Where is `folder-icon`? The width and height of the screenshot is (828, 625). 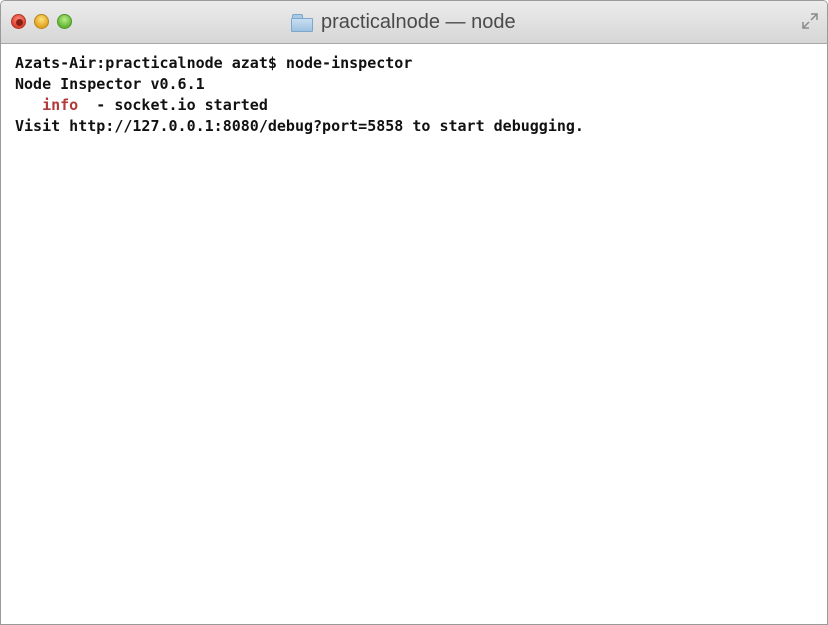
folder-icon is located at coordinates (302, 22).